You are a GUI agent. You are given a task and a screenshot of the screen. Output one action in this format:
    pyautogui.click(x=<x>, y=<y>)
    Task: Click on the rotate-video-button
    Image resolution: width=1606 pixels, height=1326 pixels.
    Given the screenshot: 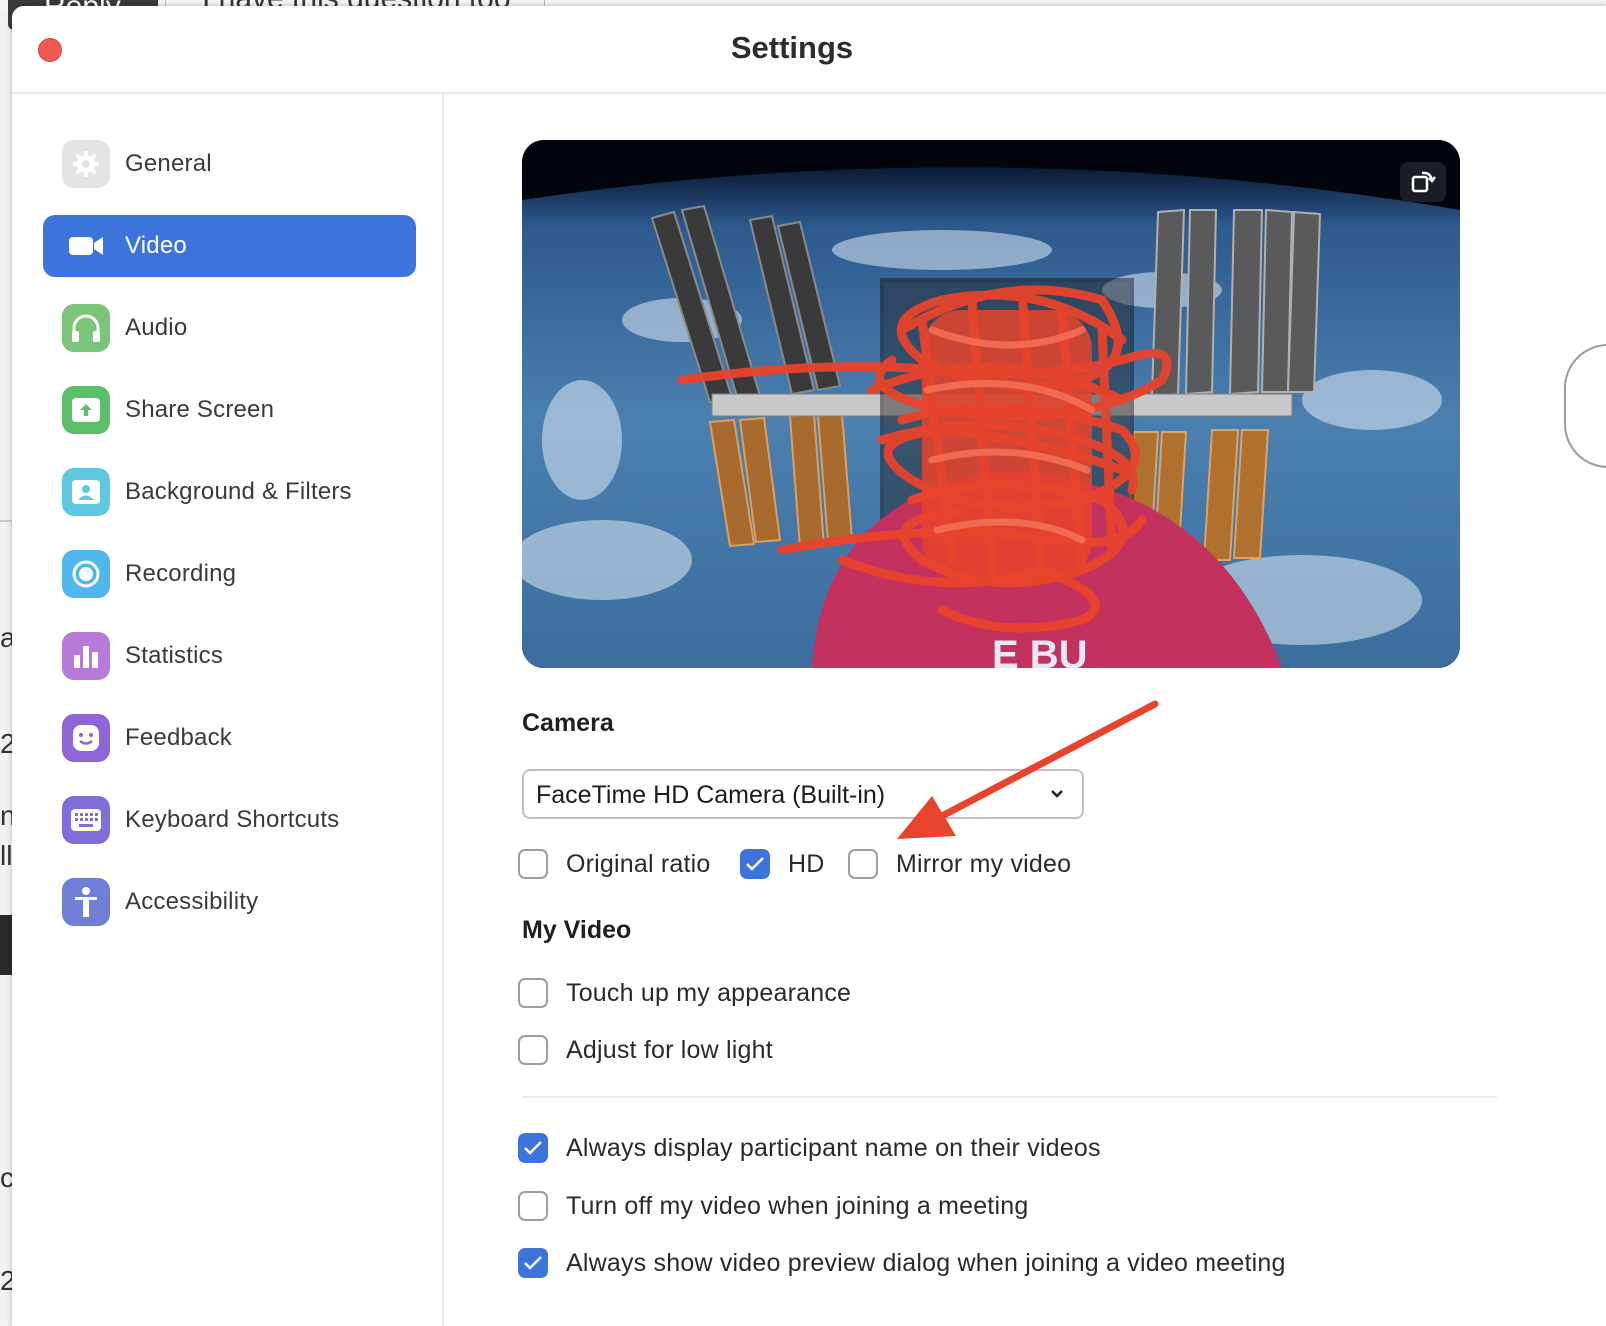 What is the action you would take?
    pyautogui.click(x=1423, y=182)
    